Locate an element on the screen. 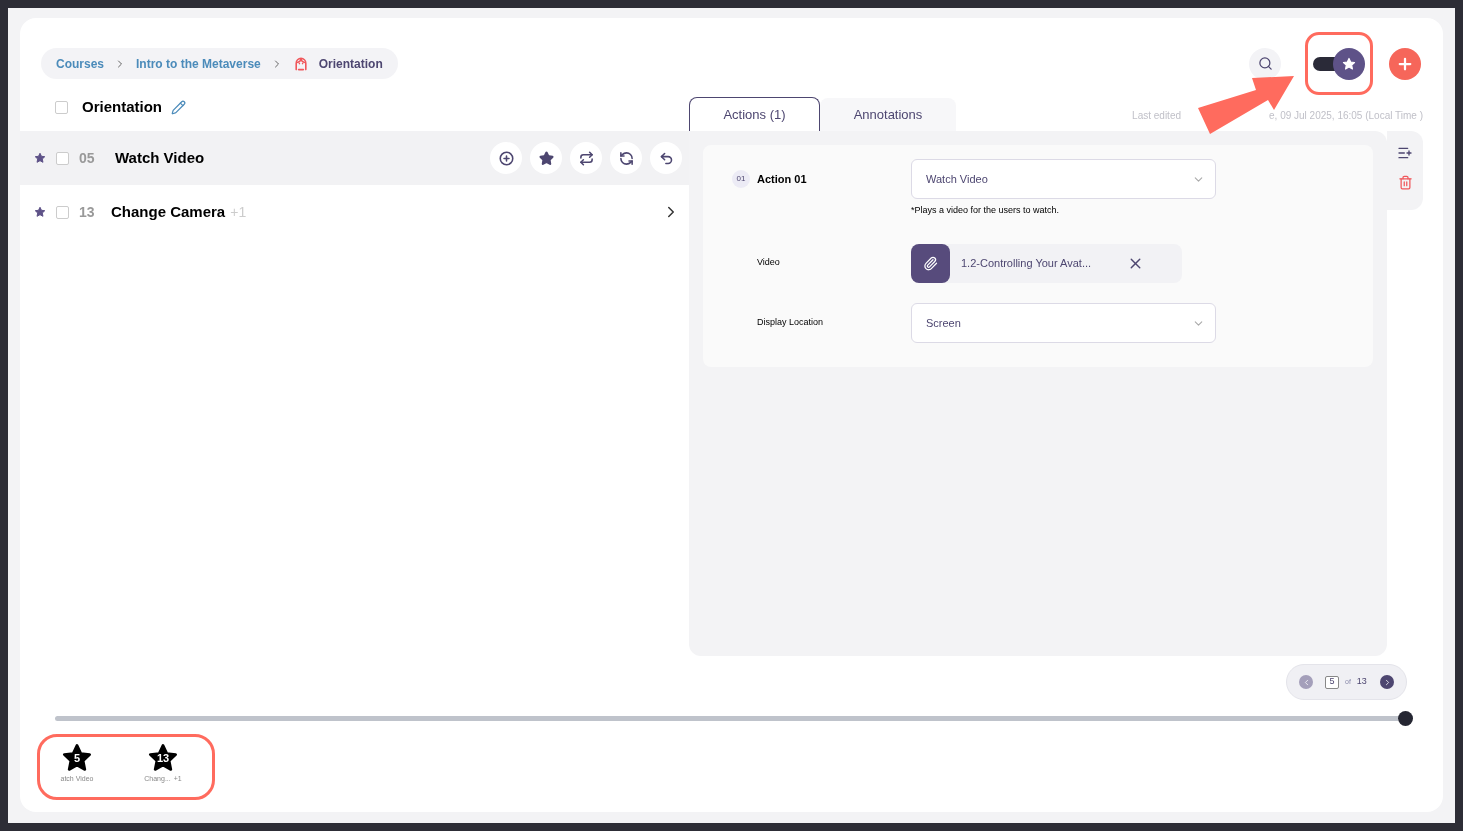 The width and height of the screenshot is (1463, 831). select-field: Screen is located at coordinates (1063, 323).